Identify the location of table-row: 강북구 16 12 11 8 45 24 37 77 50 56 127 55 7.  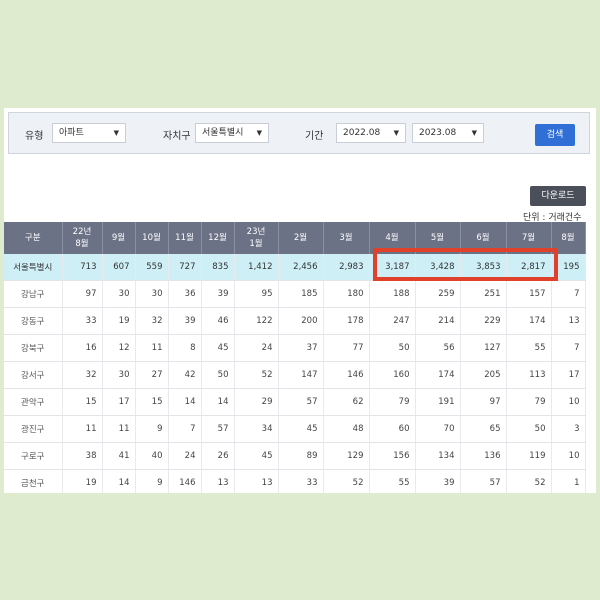
(295, 348).